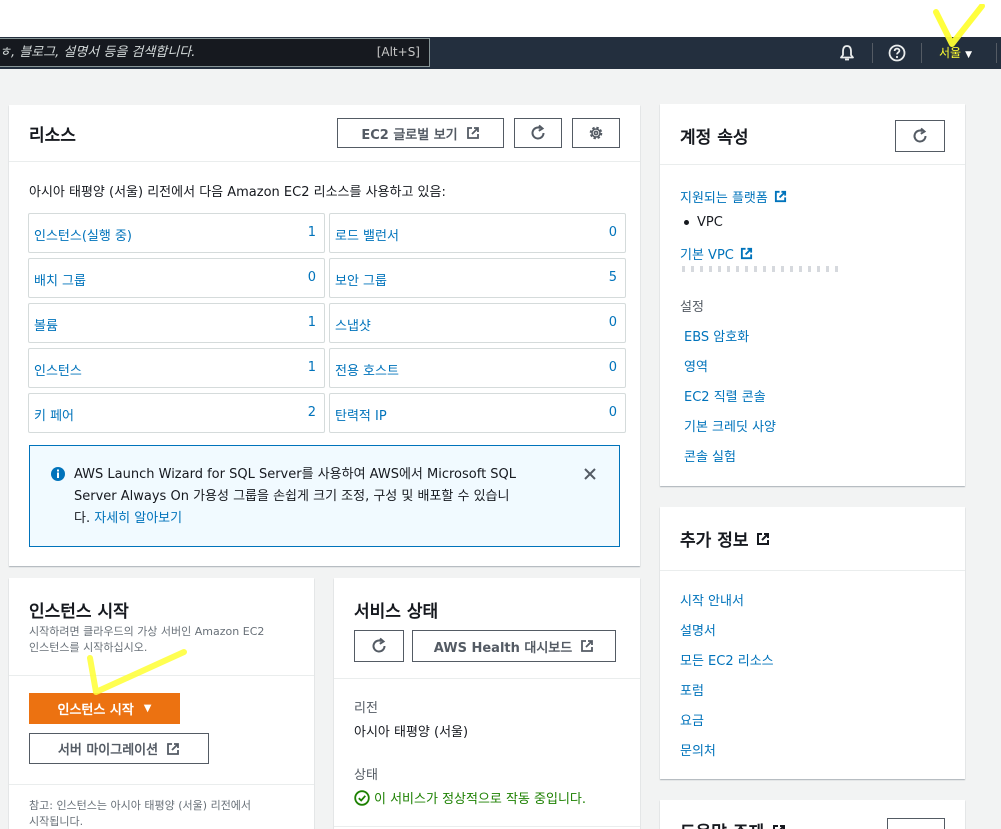  I want to click on resource-item: 탄력적 IP 0, so click(477, 413).